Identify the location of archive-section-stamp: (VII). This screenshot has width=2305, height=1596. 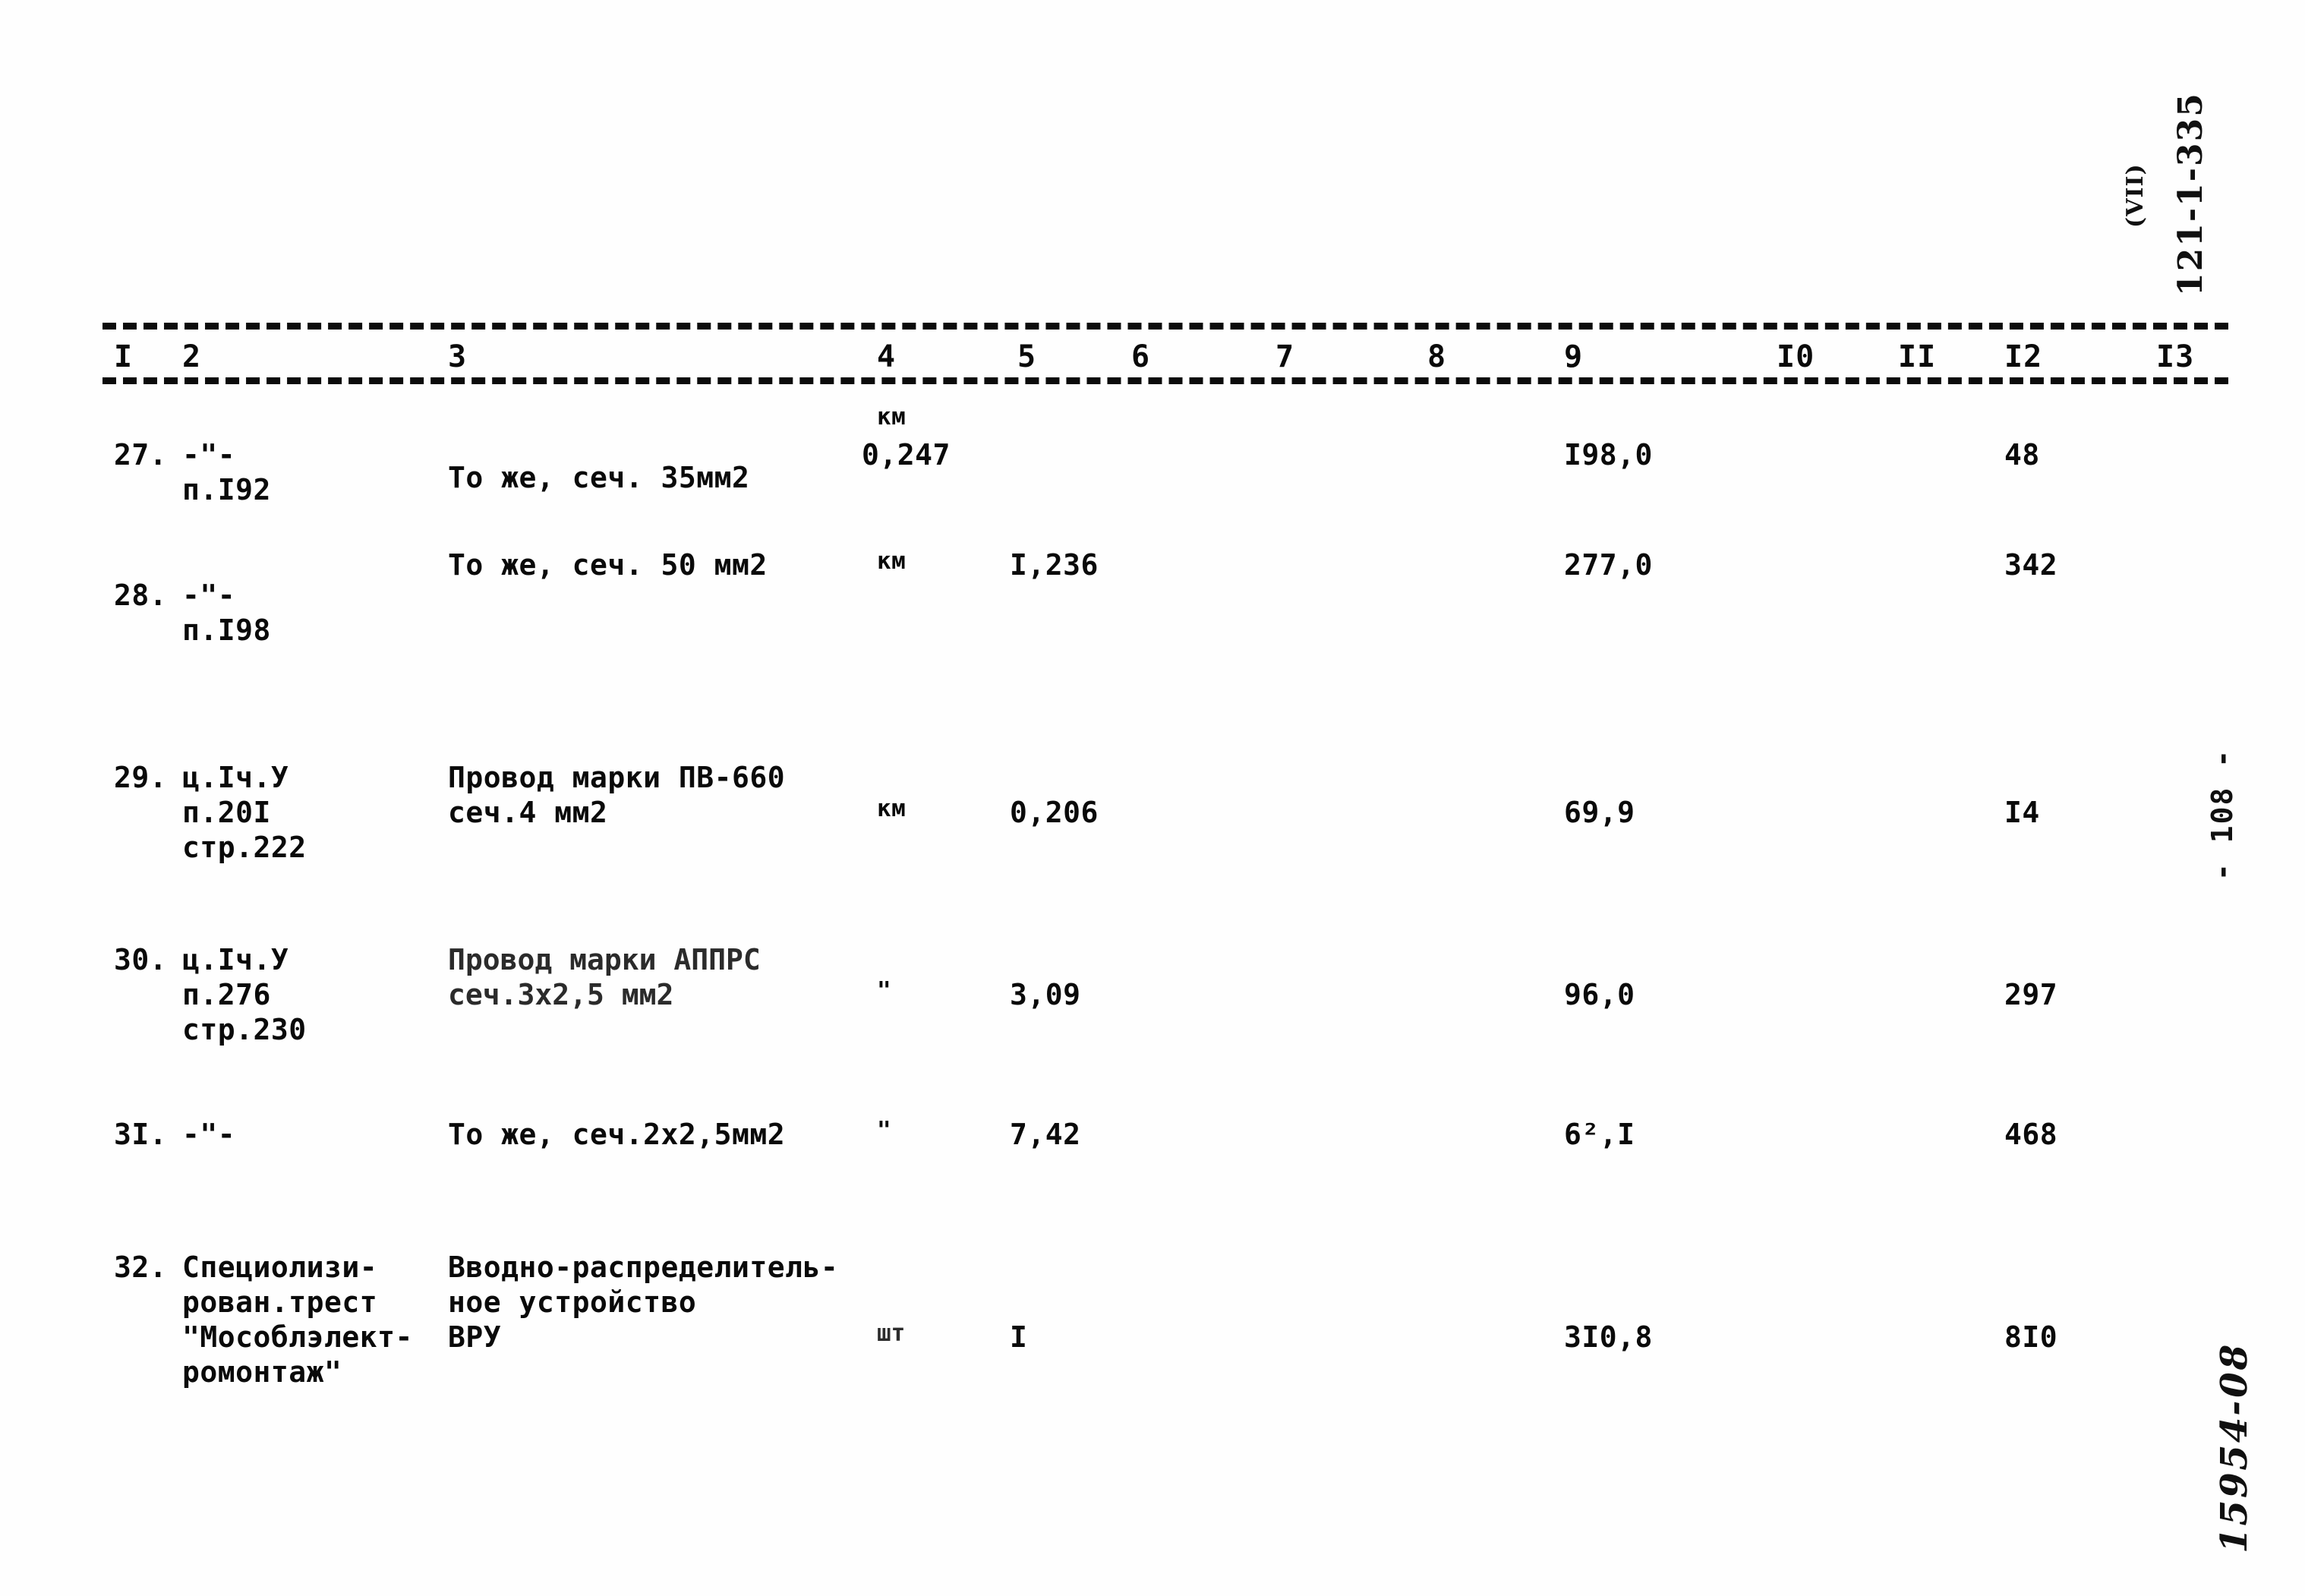
(2136, 196).